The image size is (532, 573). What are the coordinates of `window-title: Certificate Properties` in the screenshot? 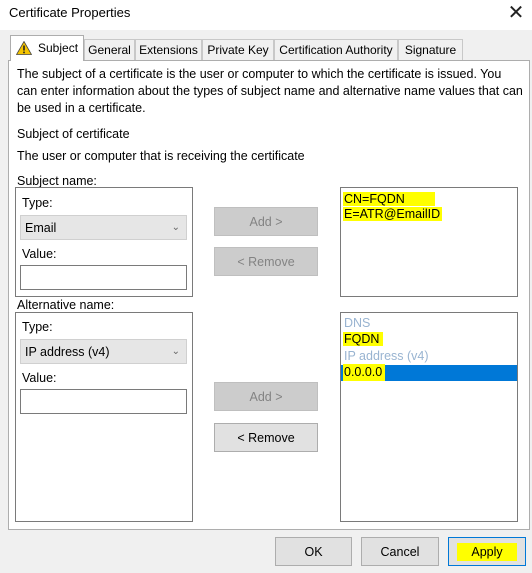 It's located at (70, 12).